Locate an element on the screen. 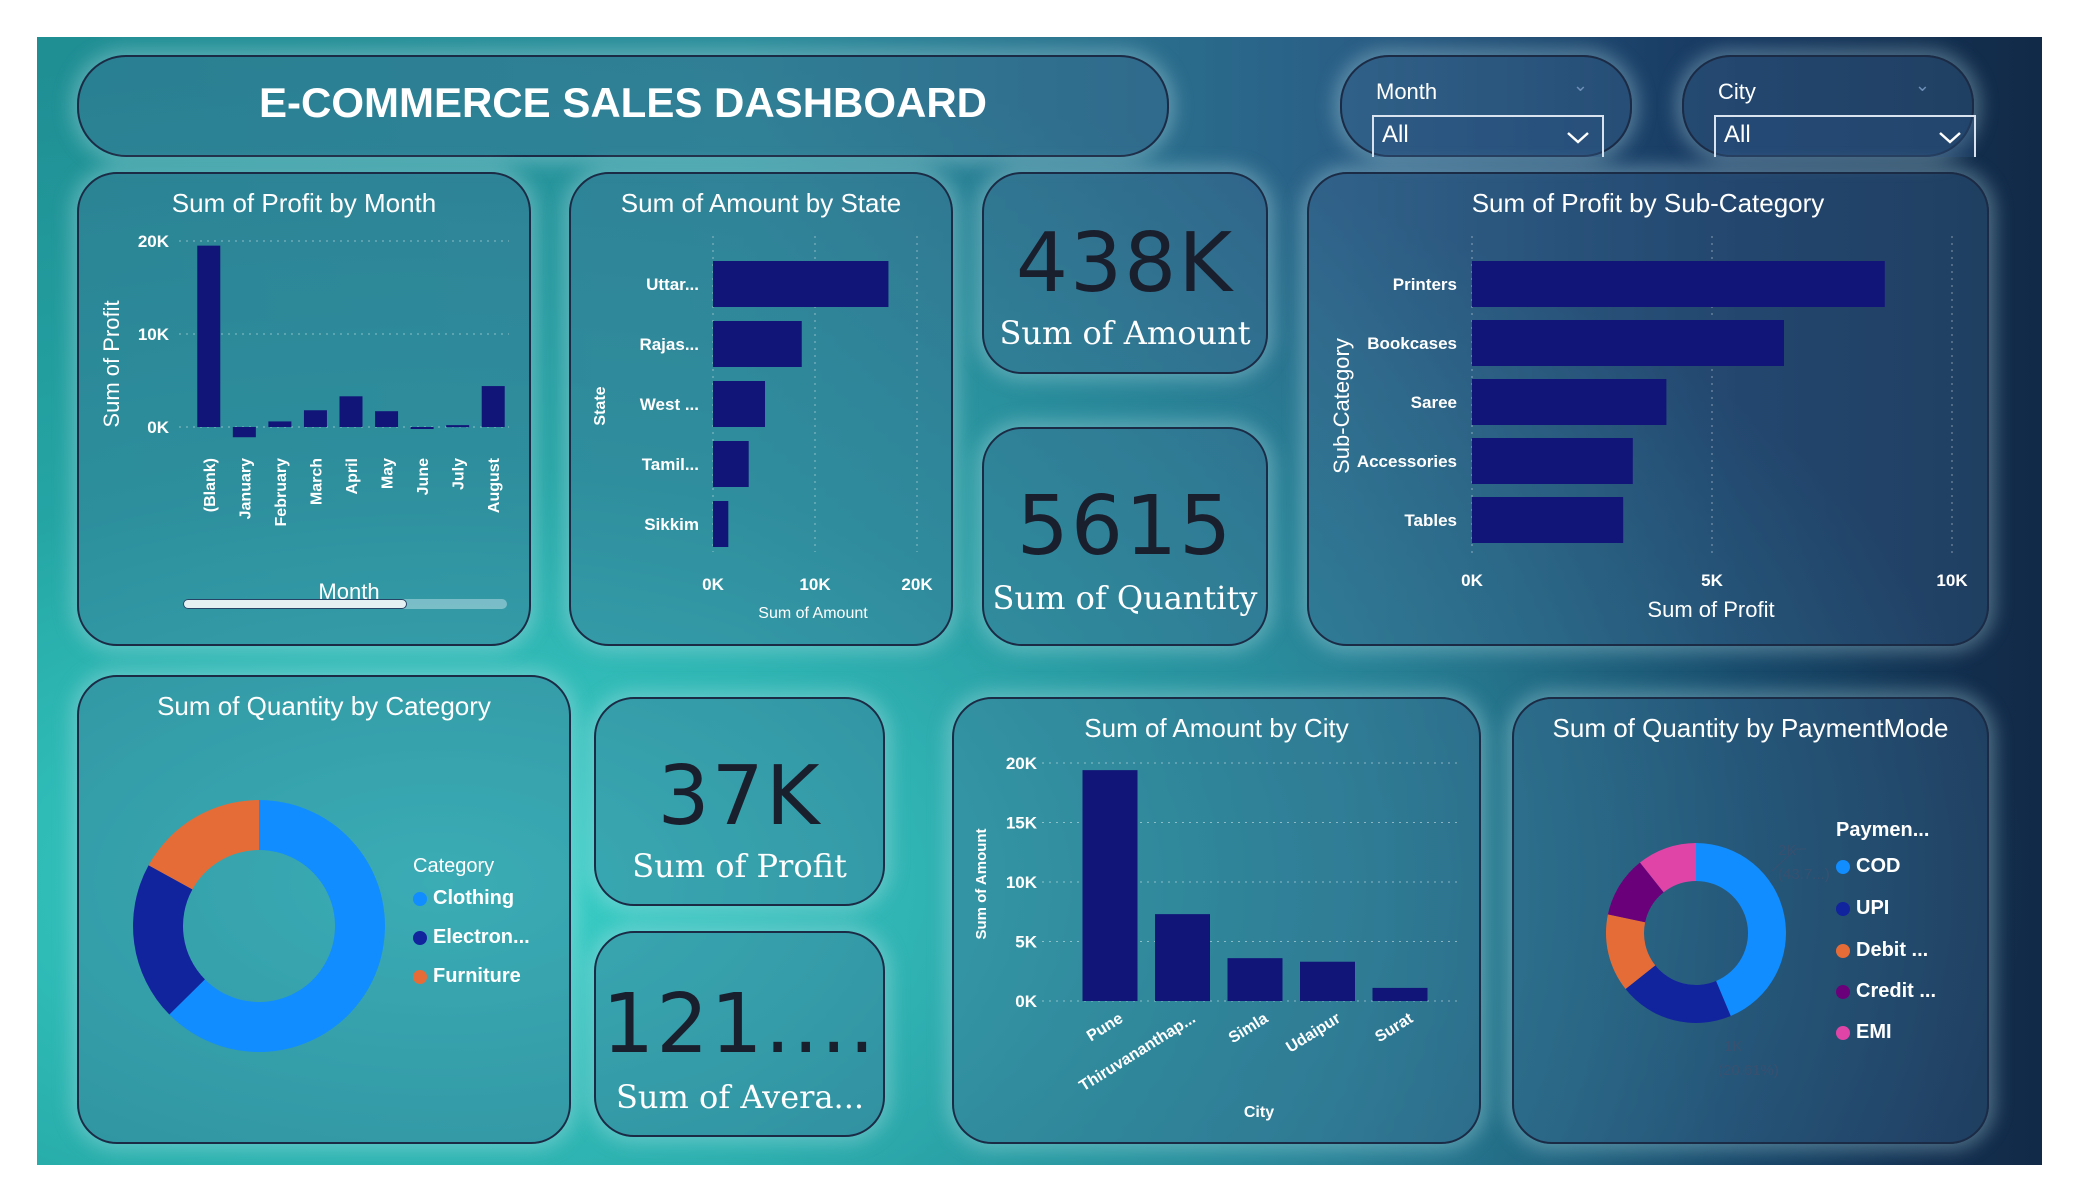 Image resolution: width=2075 pixels, height=1200 pixels. kpi-card-amount: 438K Sum of Amount is located at coordinates (1125, 273).